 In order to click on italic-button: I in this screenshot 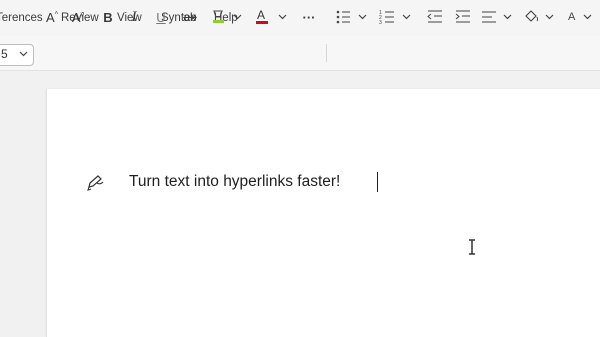, I will do `click(134, 17)`.